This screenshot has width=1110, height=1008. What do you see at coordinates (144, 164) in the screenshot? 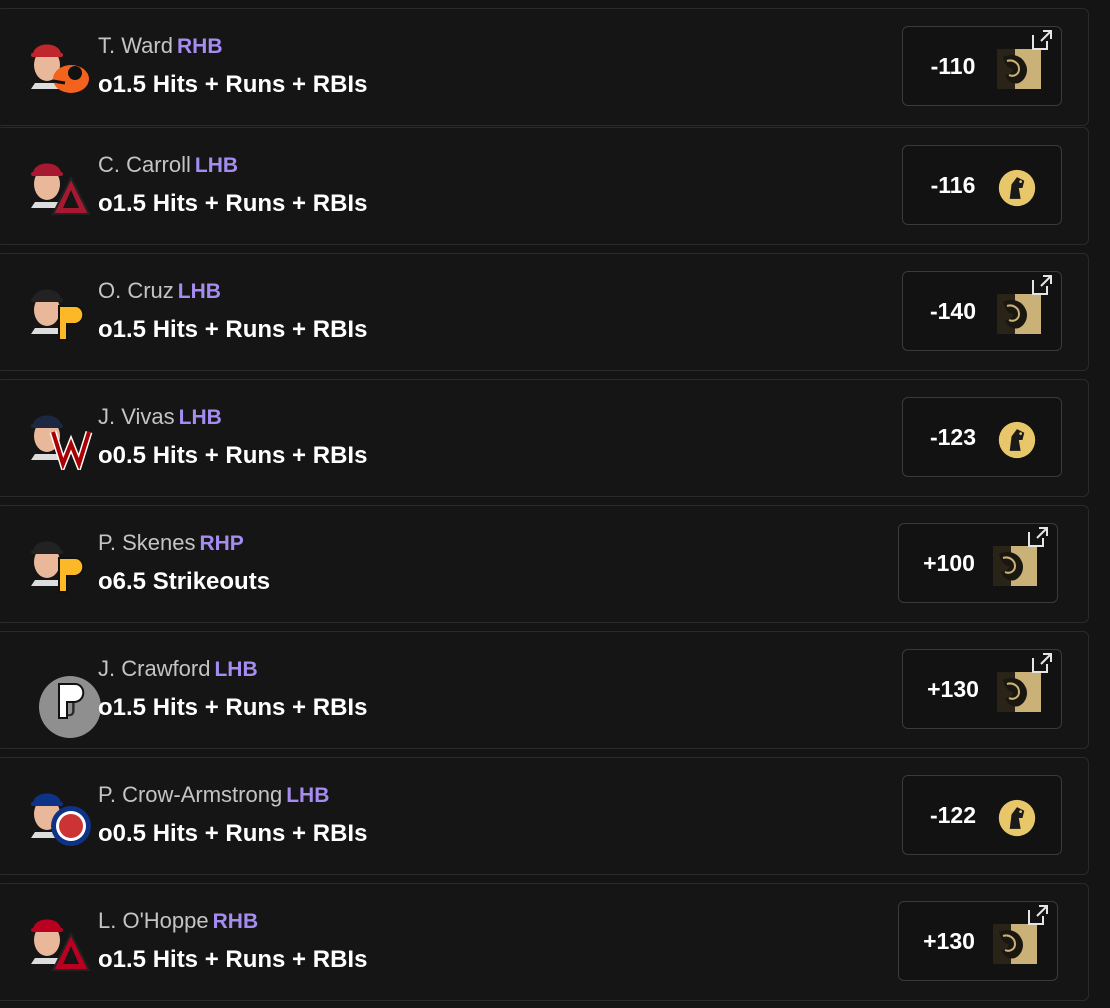
I see `player-name: C. Carroll` at bounding box center [144, 164].